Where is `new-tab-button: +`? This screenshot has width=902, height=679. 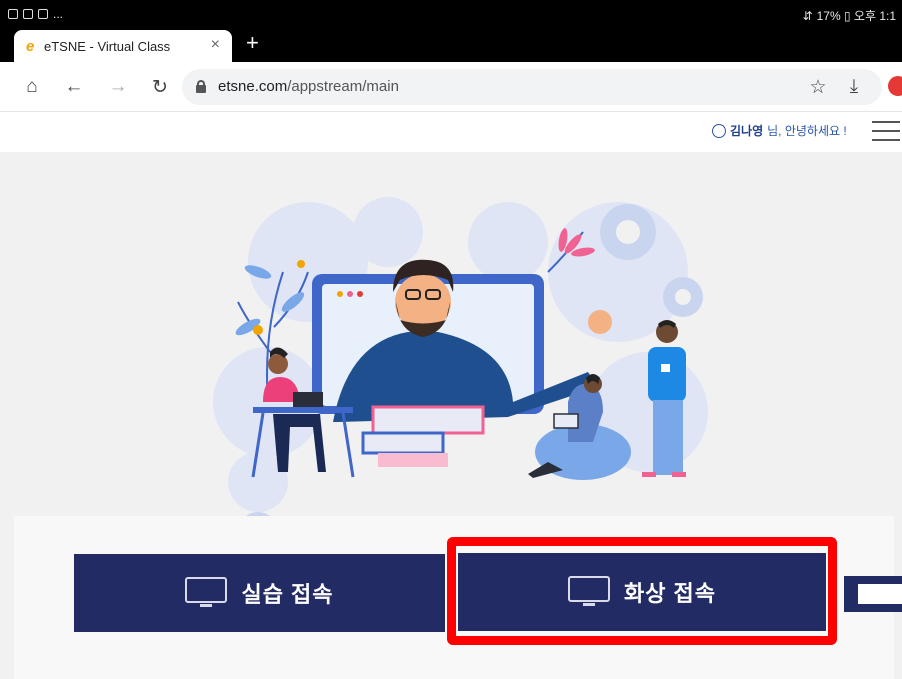
new-tab-button: + is located at coordinates (252, 43).